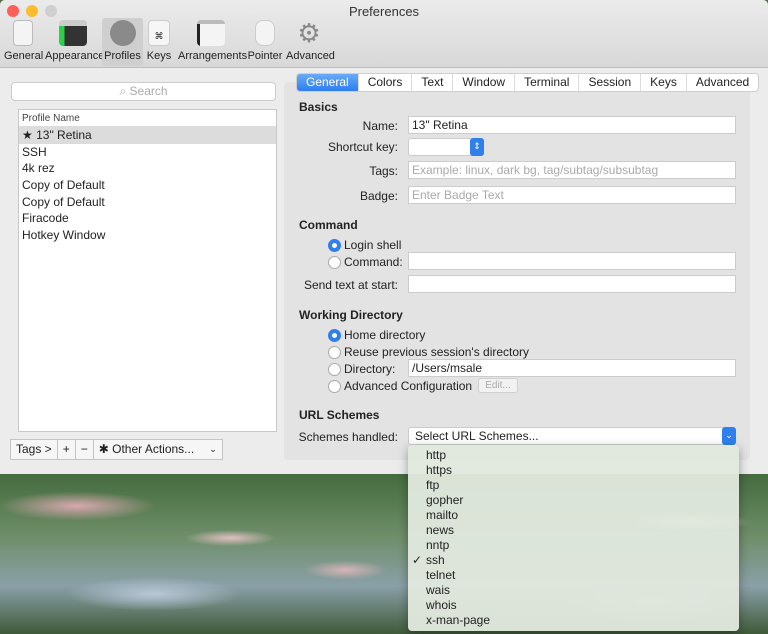 The height and width of the screenshot is (634, 768). Describe the element at coordinates (437, 352) in the screenshot. I see `radio-label: Reuse previous session's directory` at that location.